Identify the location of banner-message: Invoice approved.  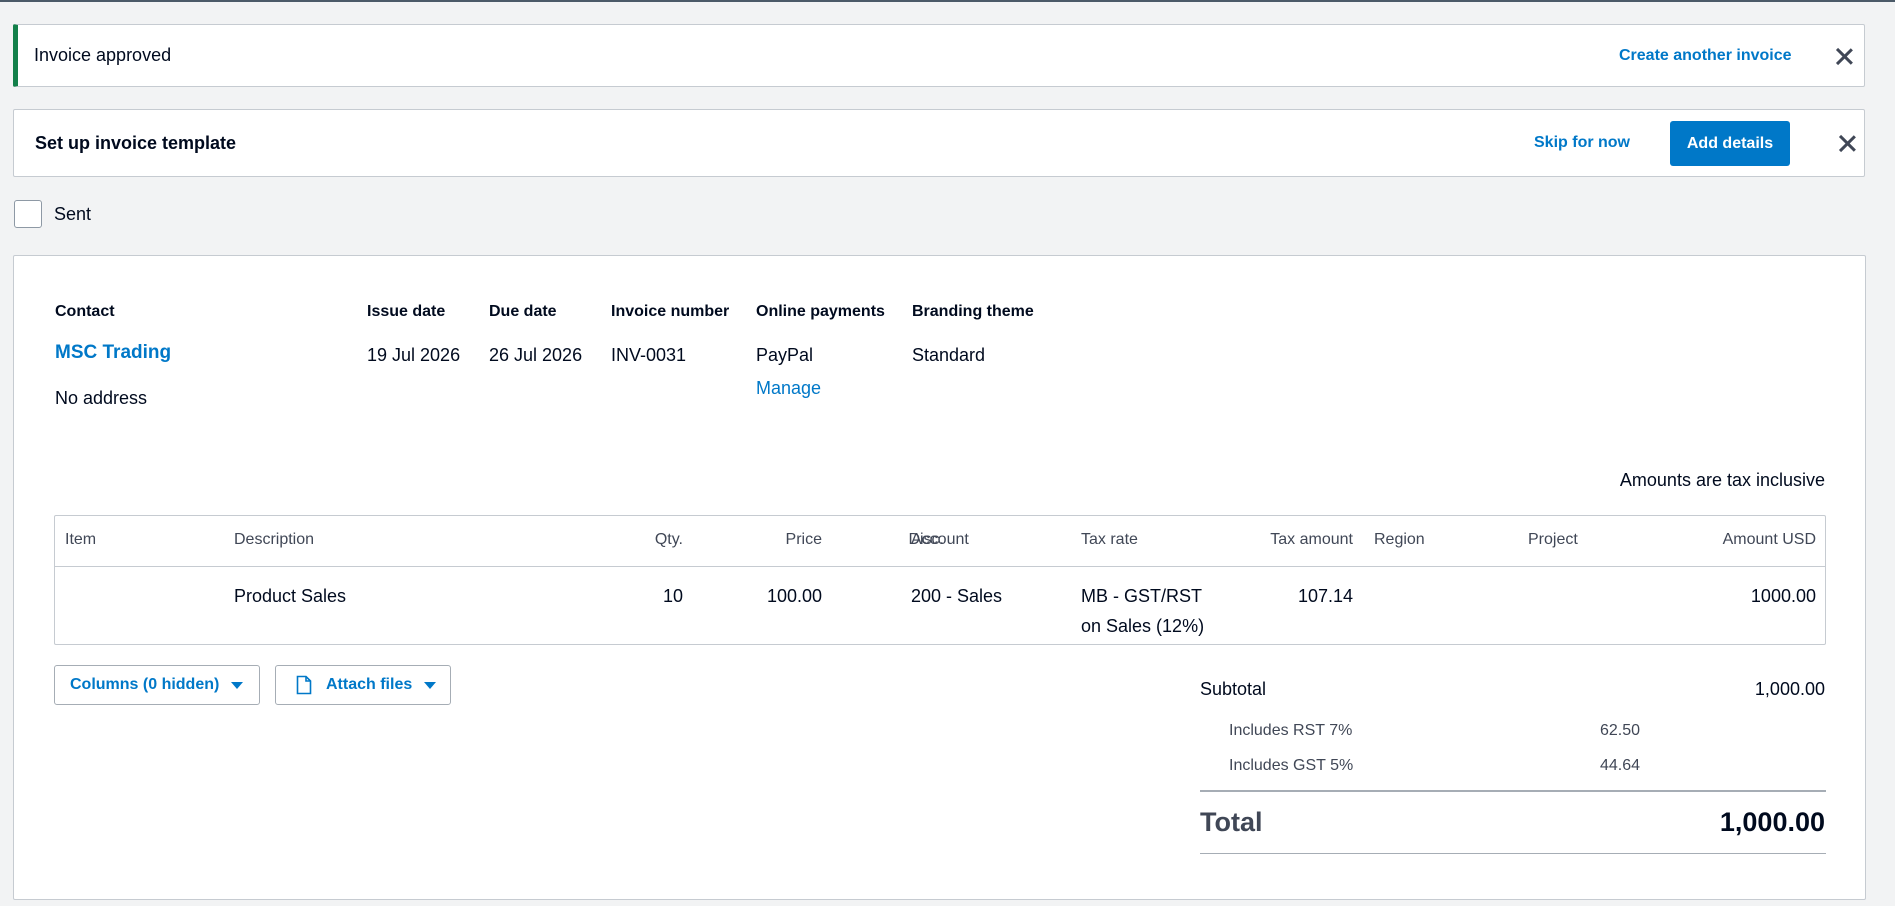
(103, 55).